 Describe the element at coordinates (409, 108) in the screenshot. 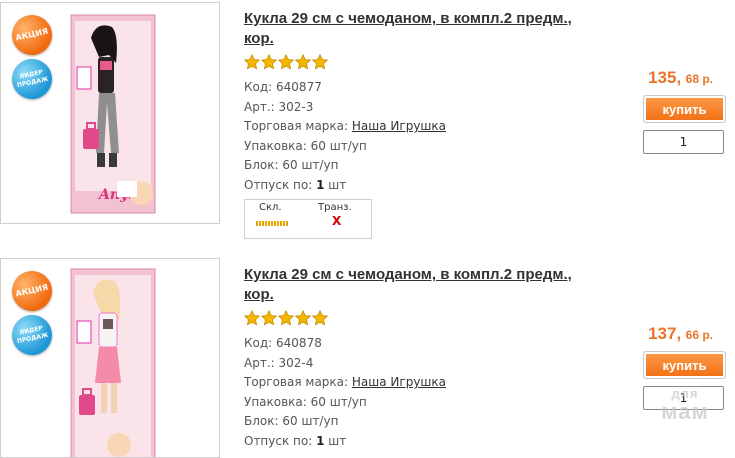

I see `product-article: Арт.: 302-3` at that location.